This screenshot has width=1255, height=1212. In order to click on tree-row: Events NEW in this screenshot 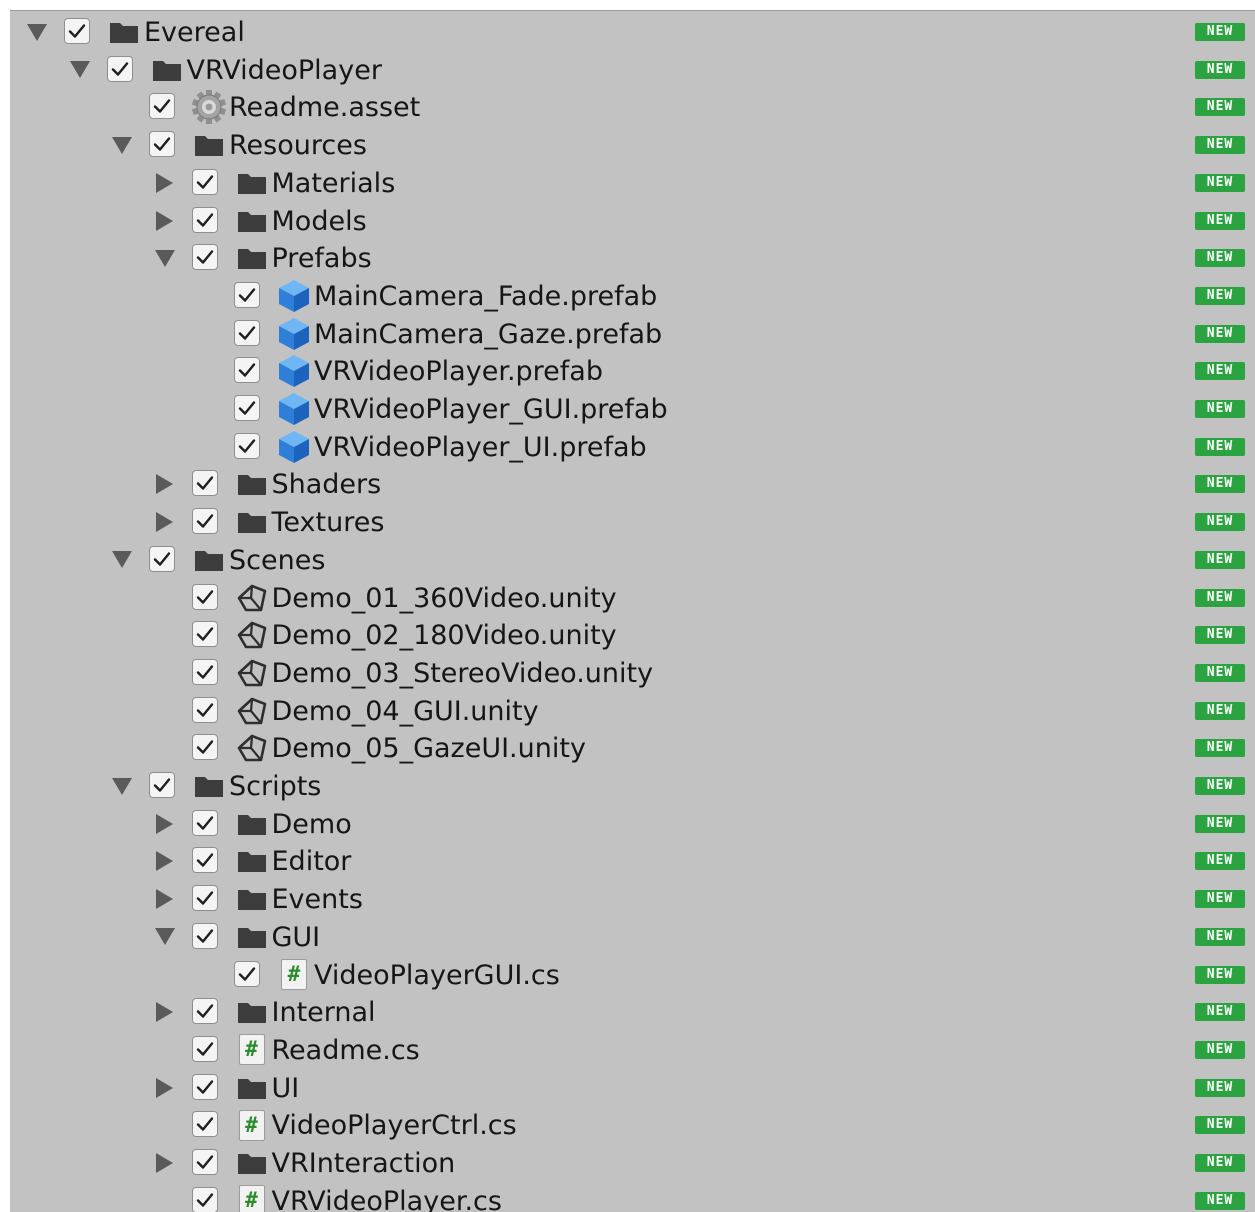, I will do `click(632, 899)`.